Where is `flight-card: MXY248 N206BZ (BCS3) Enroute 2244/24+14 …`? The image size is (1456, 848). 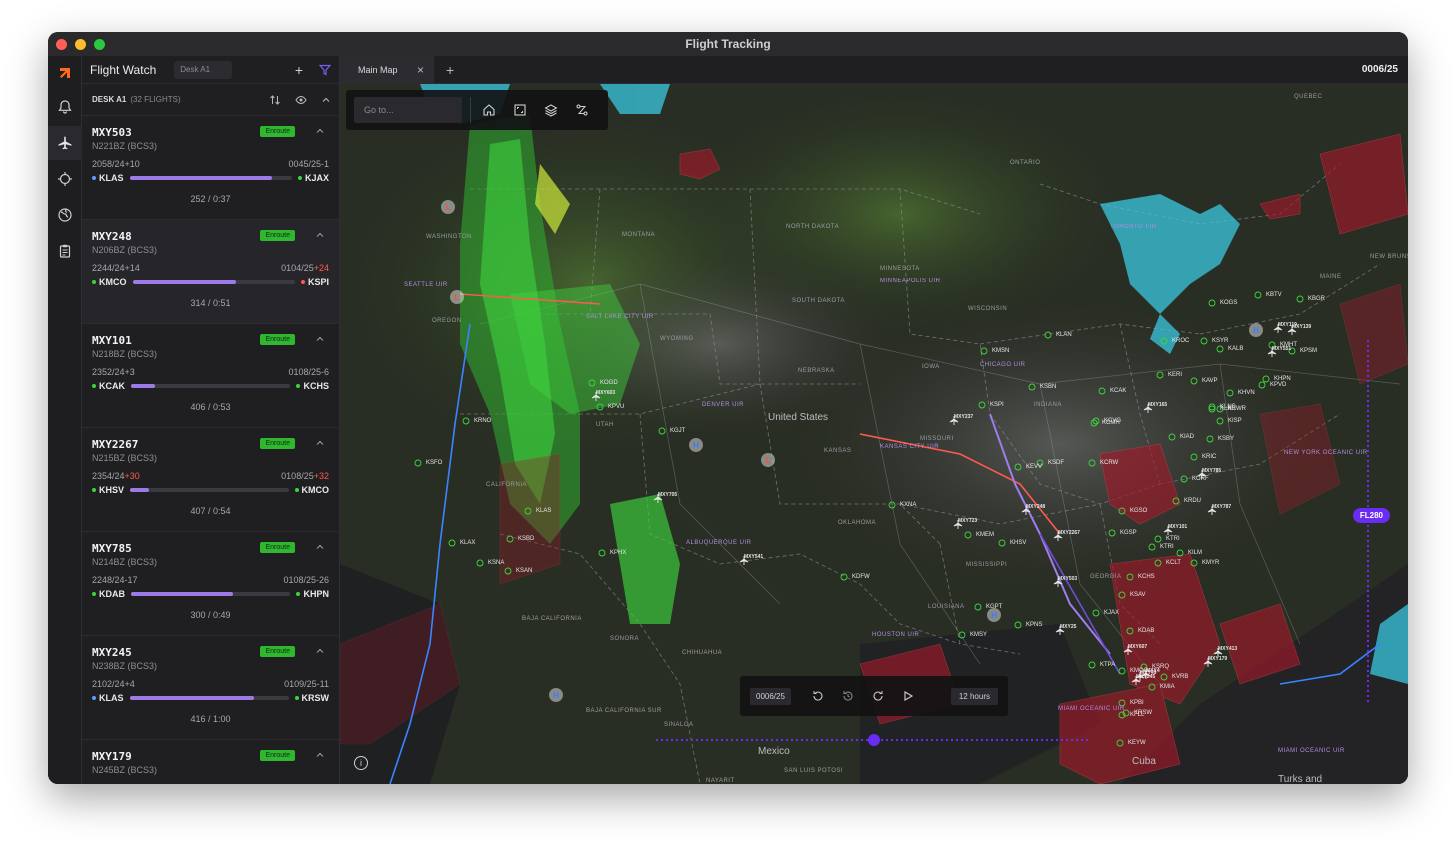 flight-card: MXY248 N206BZ (BCS3) Enroute 2244/24+14 … is located at coordinates (210, 272).